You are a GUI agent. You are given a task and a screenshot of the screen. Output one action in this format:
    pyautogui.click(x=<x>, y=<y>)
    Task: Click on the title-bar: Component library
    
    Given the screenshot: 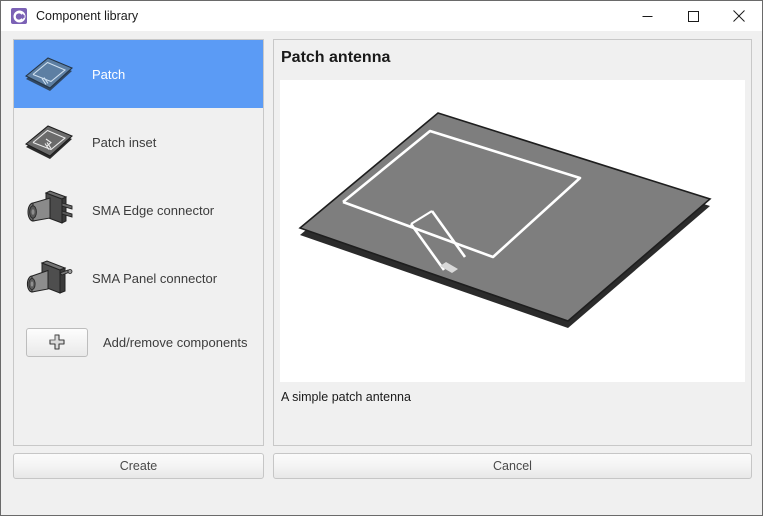 What is the action you would take?
    pyautogui.click(x=381, y=16)
    